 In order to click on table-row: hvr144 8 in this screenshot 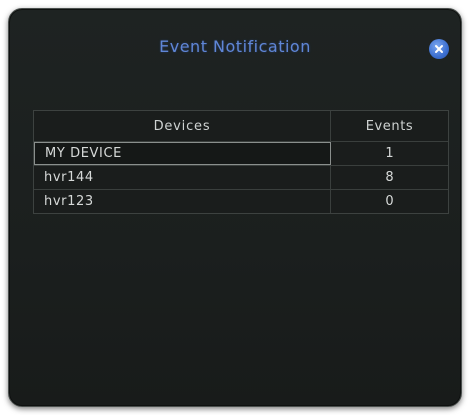, I will do `click(241, 178)`.